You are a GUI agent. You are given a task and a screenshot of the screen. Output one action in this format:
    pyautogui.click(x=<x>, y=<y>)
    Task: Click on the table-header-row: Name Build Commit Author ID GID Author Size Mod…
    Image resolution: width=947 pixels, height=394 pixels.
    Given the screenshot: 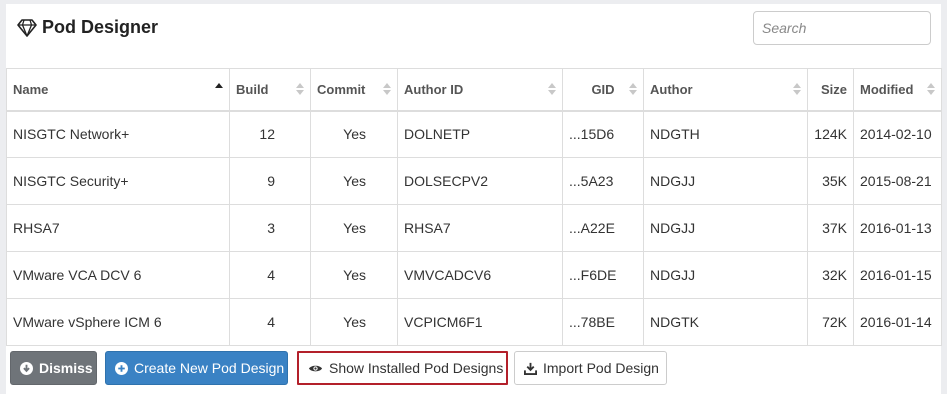 What is the action you would take?
    pyautogui.click(x=474, y=90)
    